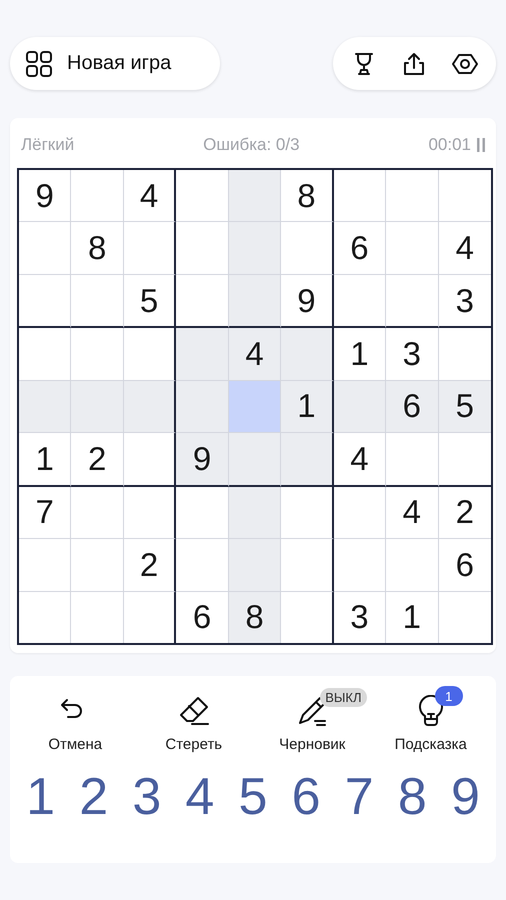 Image resolution: width=506 pixels, height=900 pixels. Describe the element at coordinates (359, 797) in the screenshot. I see `number-button: 7` at that location.